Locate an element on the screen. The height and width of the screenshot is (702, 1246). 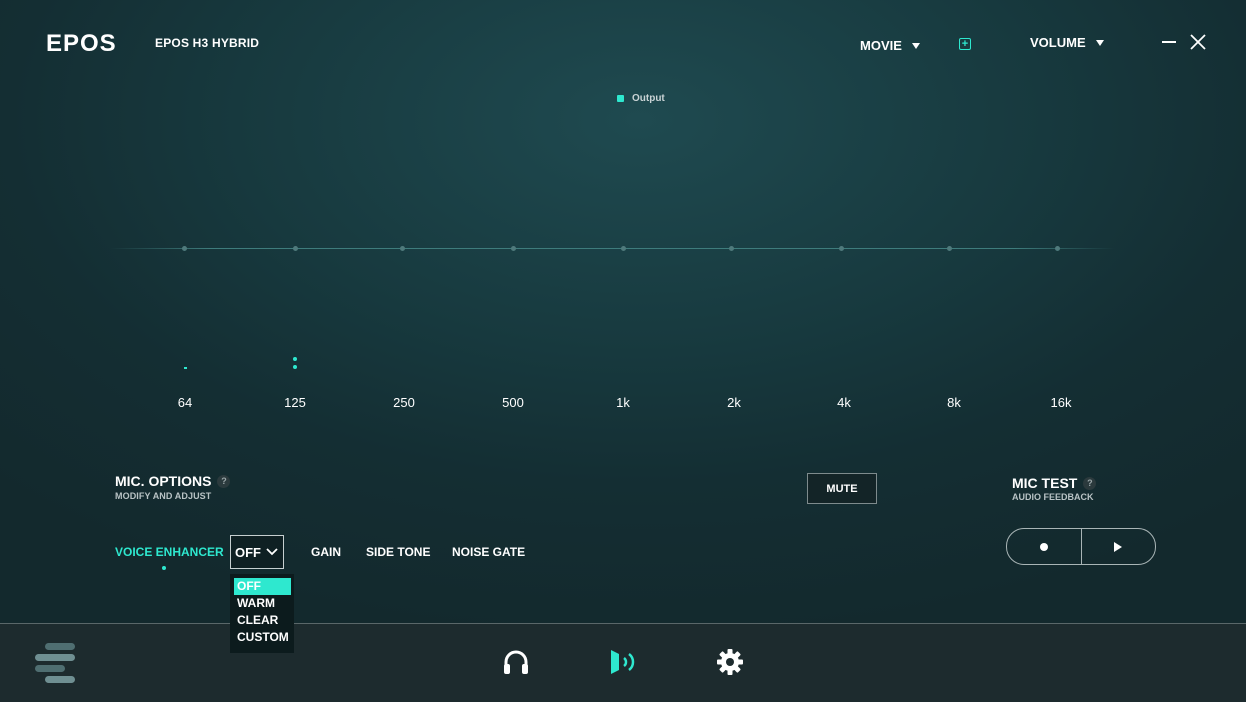
play-icon is located at coordinates (1118, 546).